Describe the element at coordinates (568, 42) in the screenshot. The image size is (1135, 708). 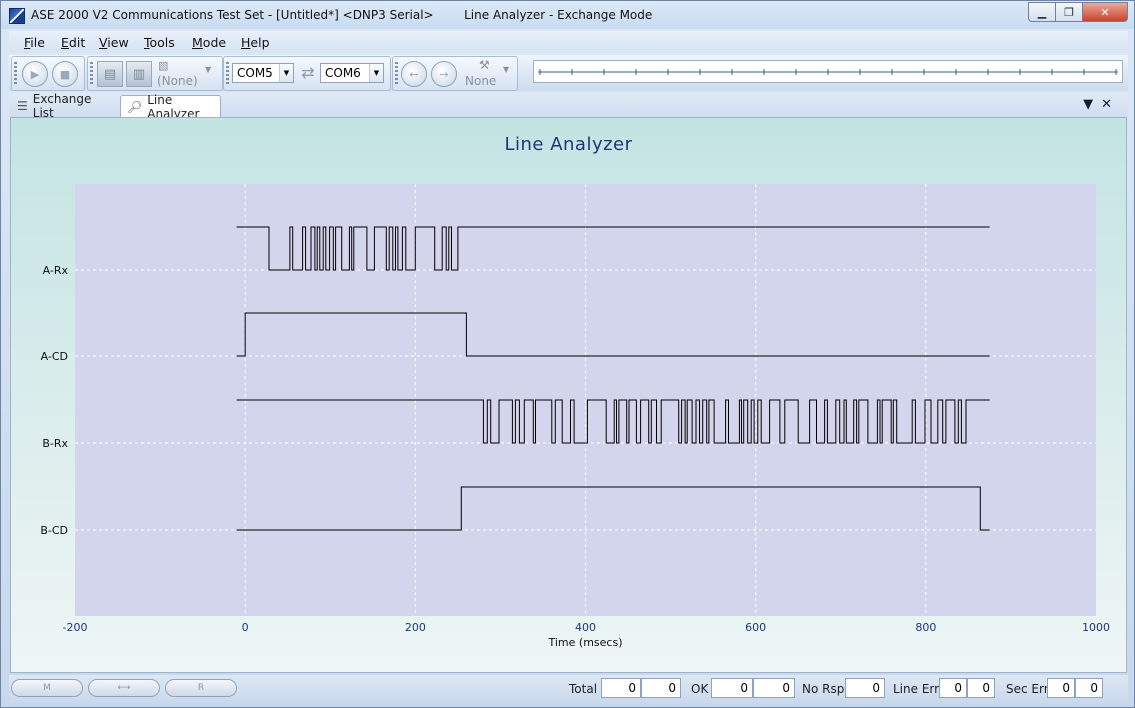
I see `menu-bar: File Edit View Tools Mode Help` at that location.